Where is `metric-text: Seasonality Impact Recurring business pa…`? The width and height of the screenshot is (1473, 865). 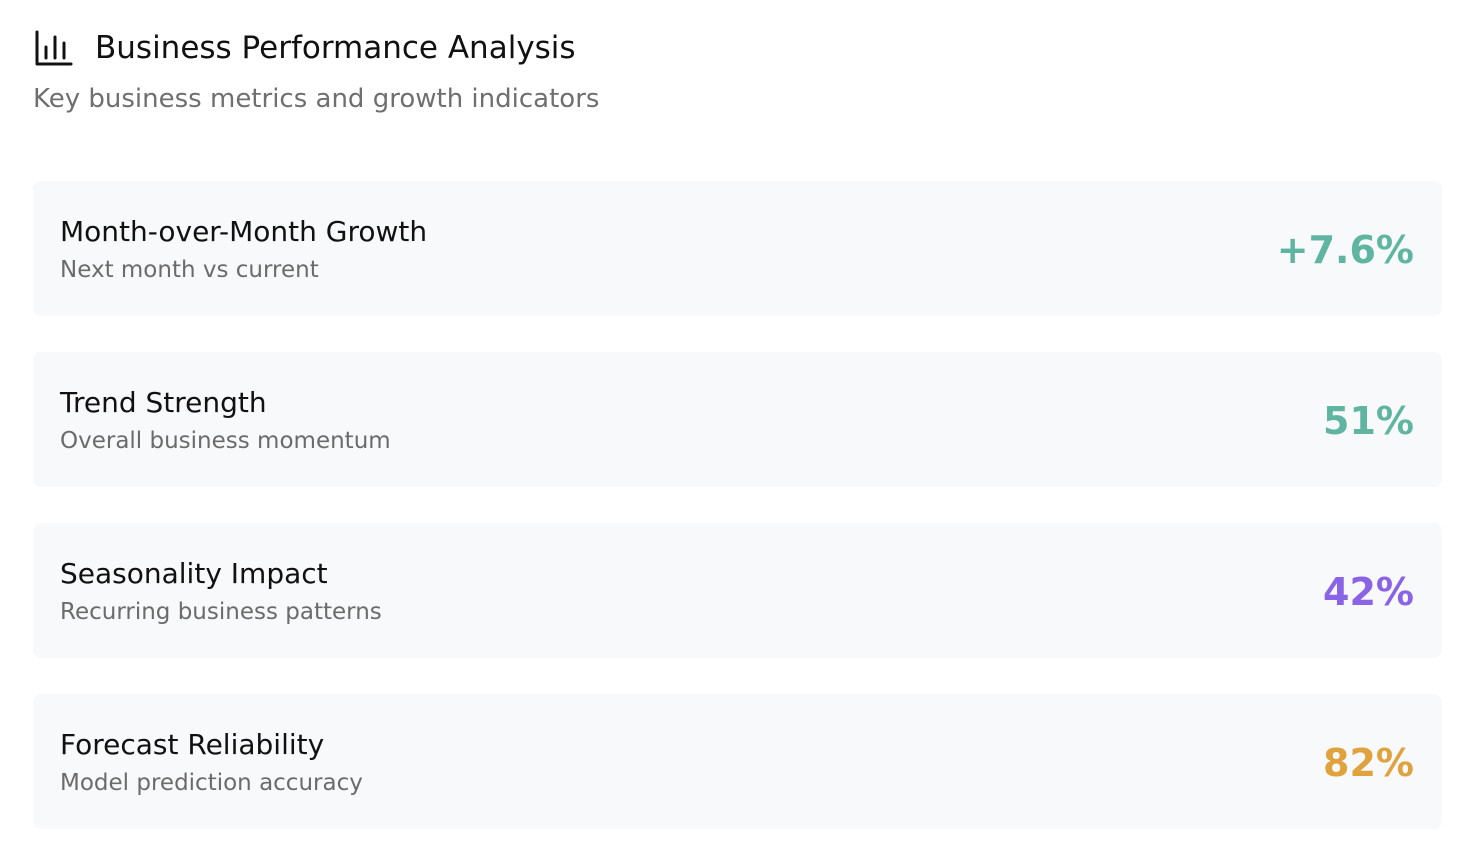
metric-text: Seasonality Impact Recurring business pa… is located at coordinates (221, 592).